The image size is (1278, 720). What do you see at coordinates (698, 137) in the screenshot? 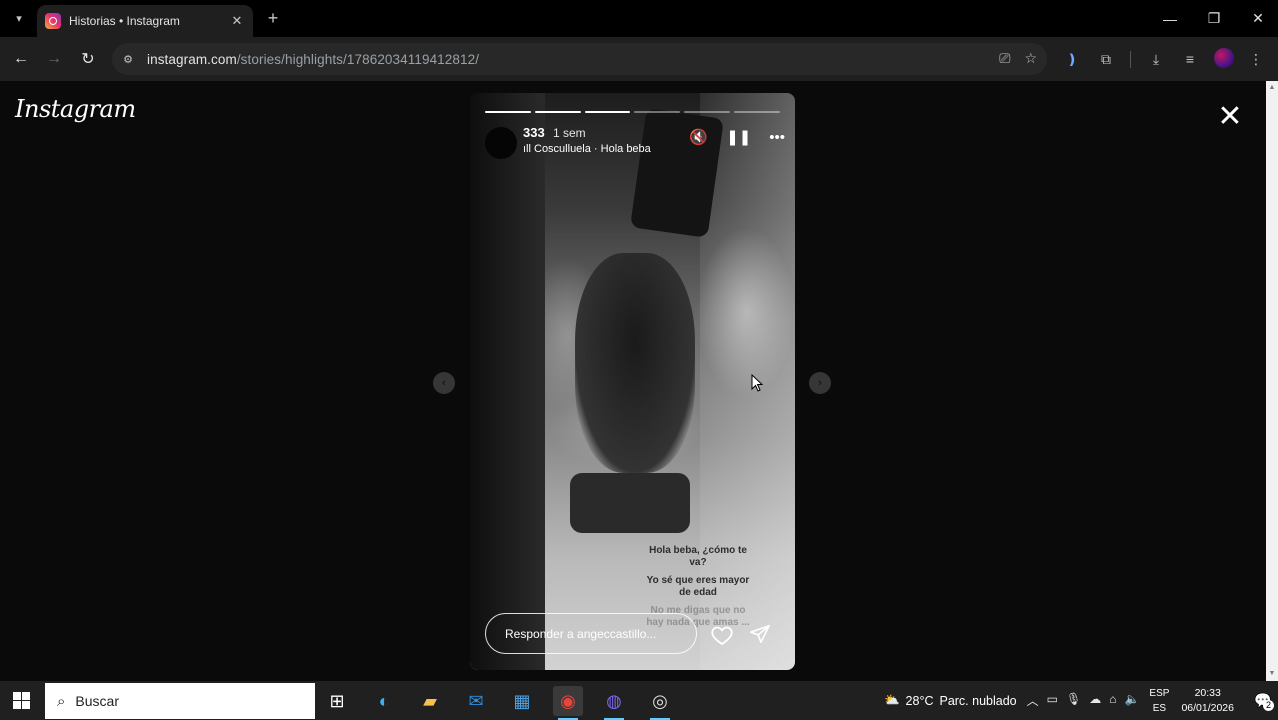
I see `mute-icon: 🔇` at bounding box center [698, 137].